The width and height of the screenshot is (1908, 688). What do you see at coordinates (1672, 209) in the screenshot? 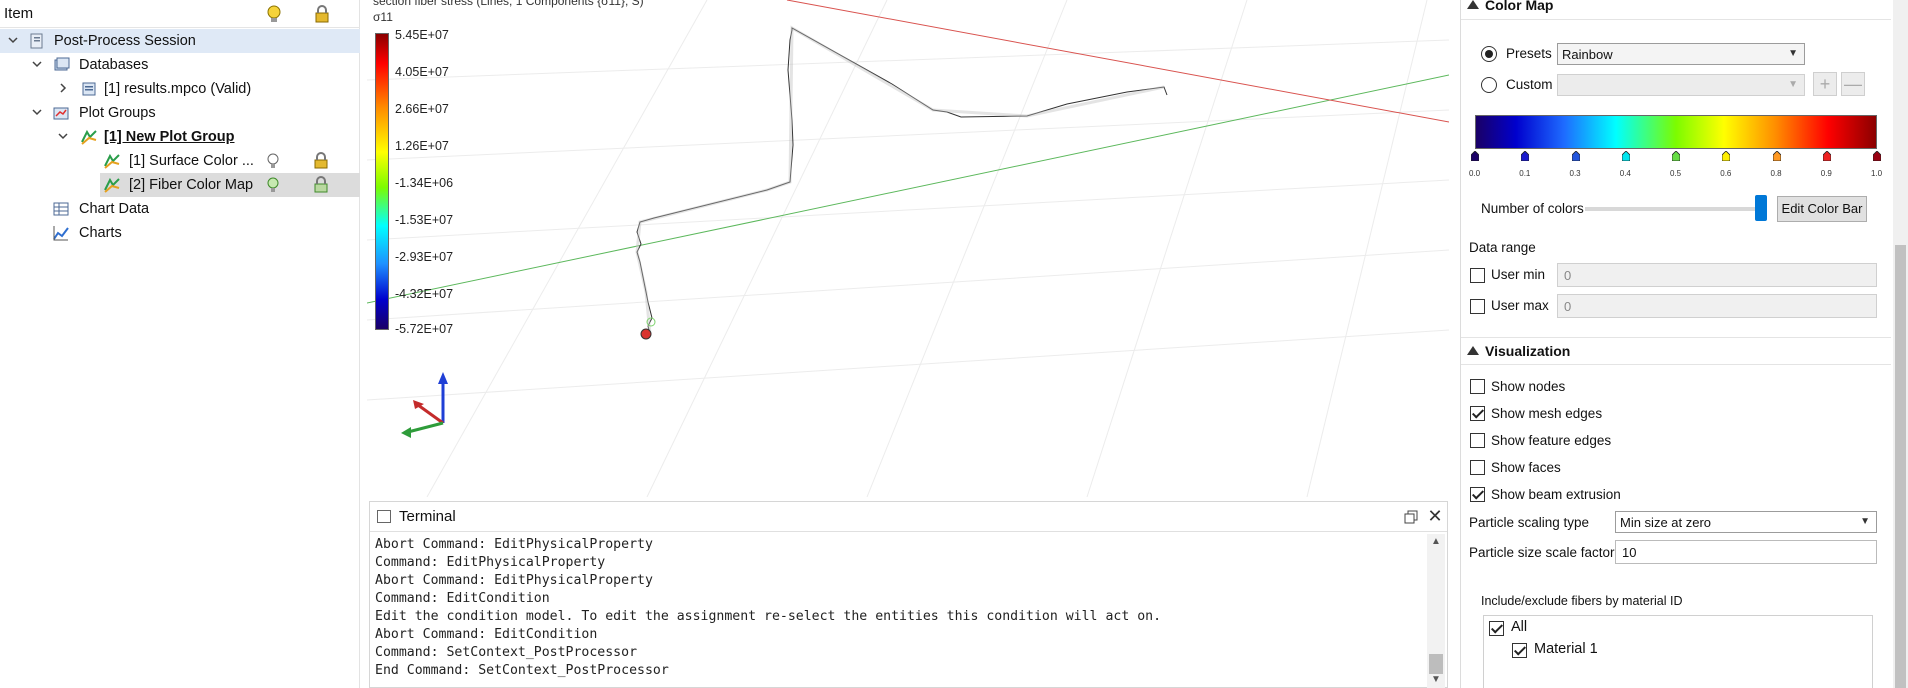
I see `number-of-colors-slider-track` at bounding box center [1672, 209].